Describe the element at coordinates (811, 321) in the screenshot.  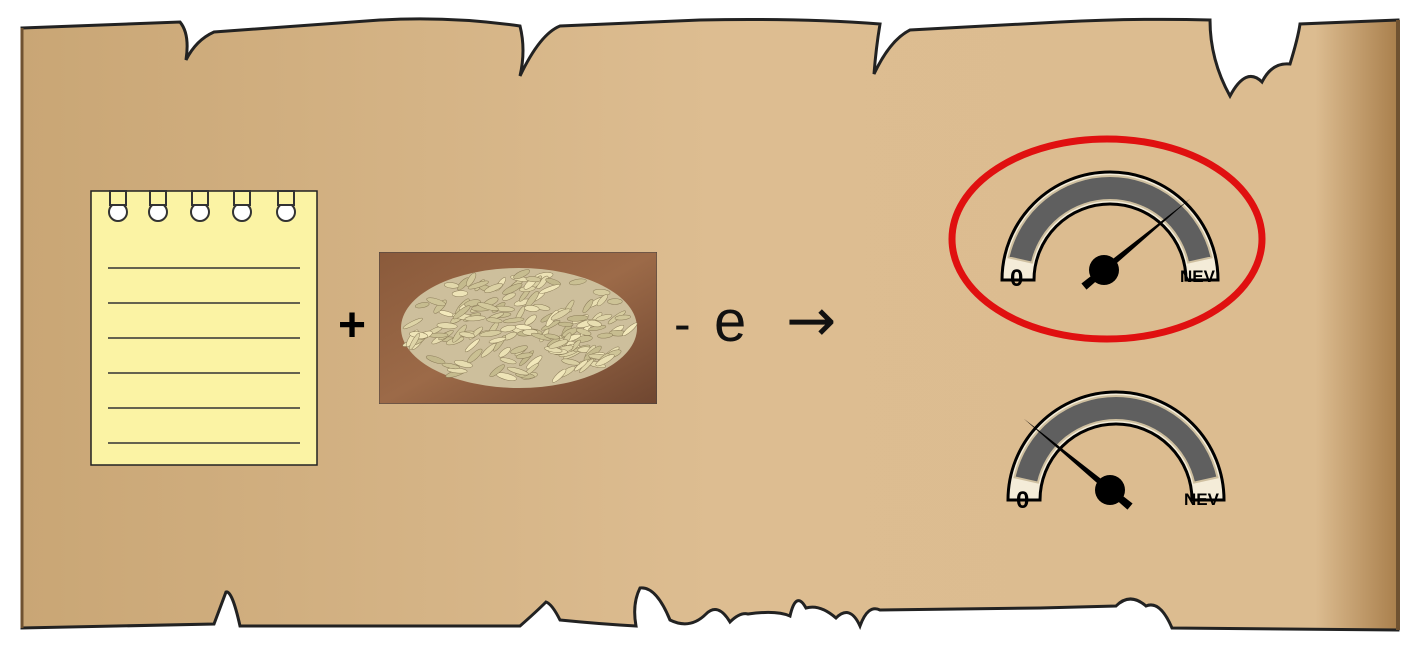
I see `arrow-right-icon: →` at that location.